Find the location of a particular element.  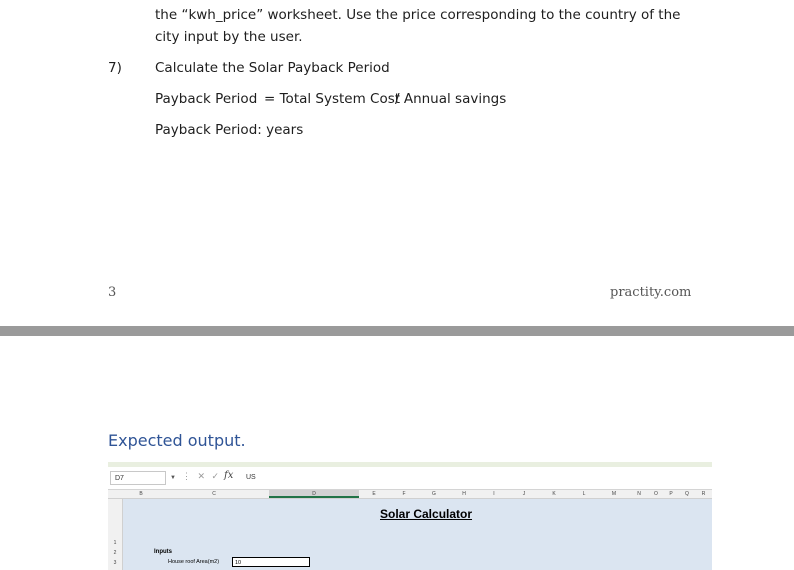

col-header-l: L is located at coordinates (584, 494).